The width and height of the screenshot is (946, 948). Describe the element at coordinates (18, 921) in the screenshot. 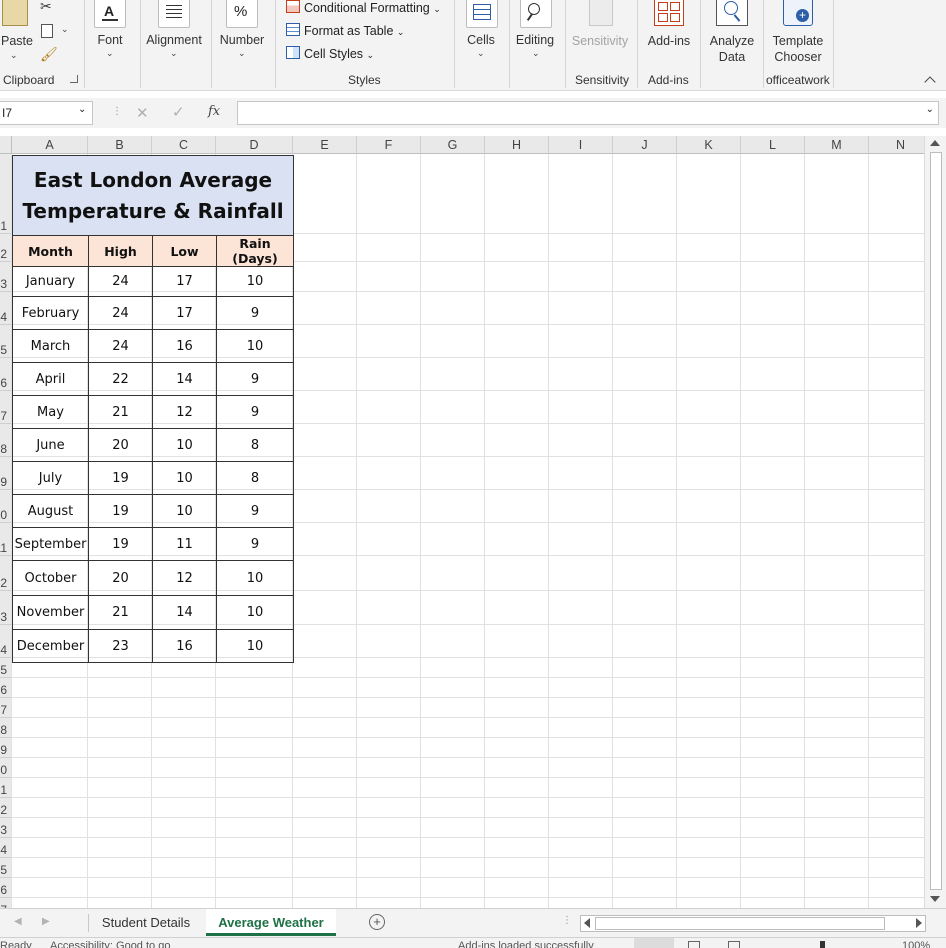

I see `tab-scroll-left-icon: ◀` at that location.